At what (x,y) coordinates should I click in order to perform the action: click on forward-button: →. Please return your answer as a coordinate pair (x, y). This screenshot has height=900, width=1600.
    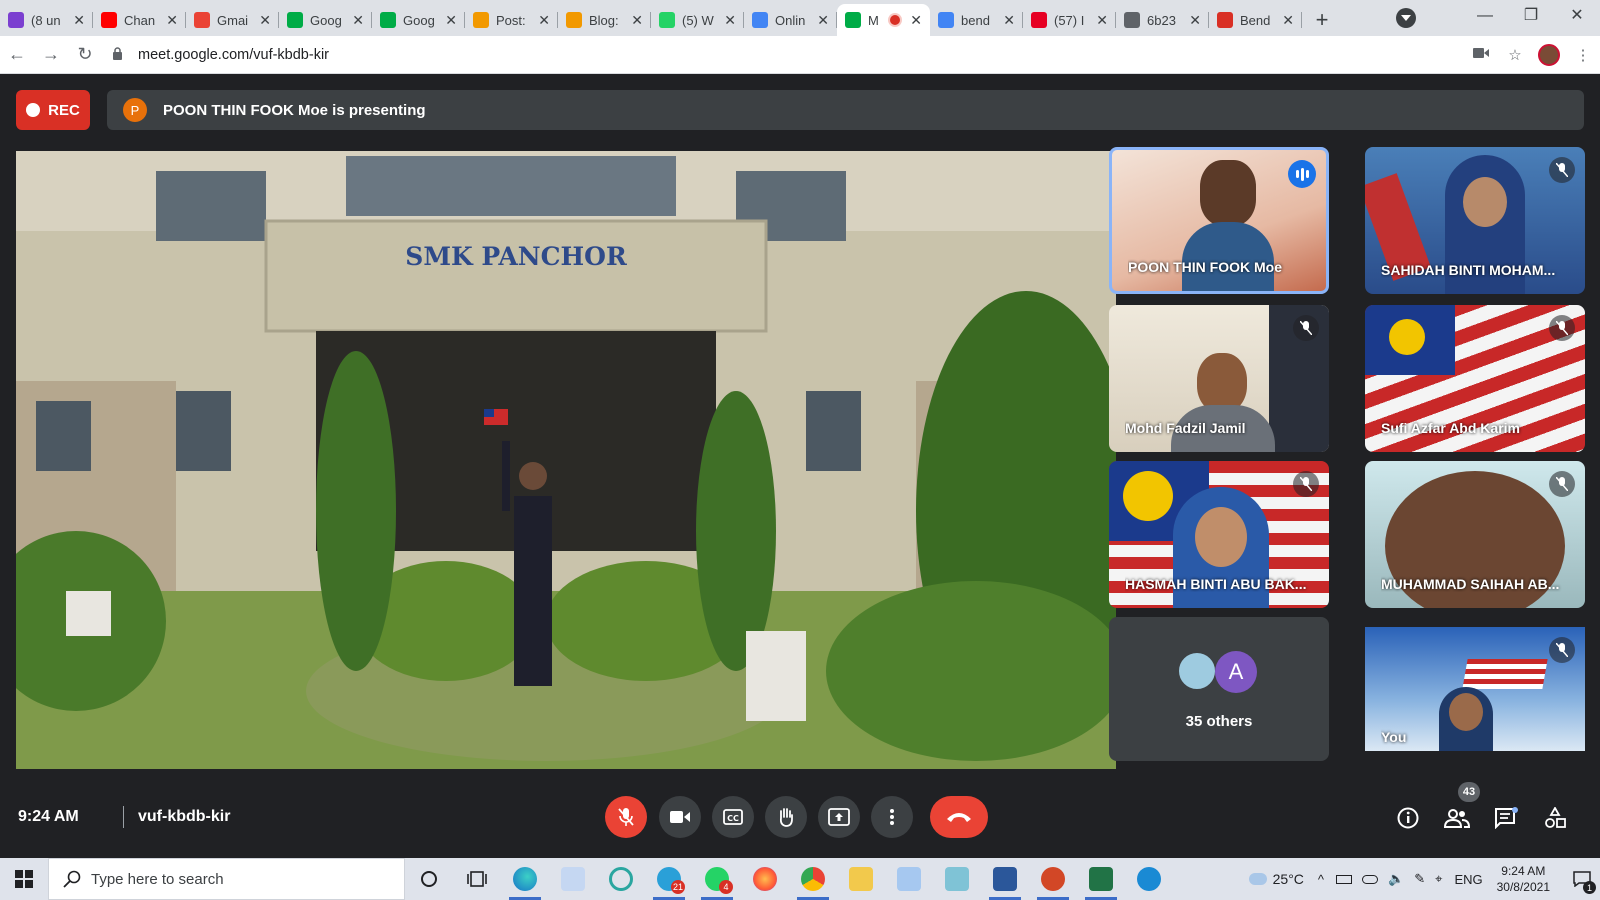
    Looking at the image, I should click on (51, 54).